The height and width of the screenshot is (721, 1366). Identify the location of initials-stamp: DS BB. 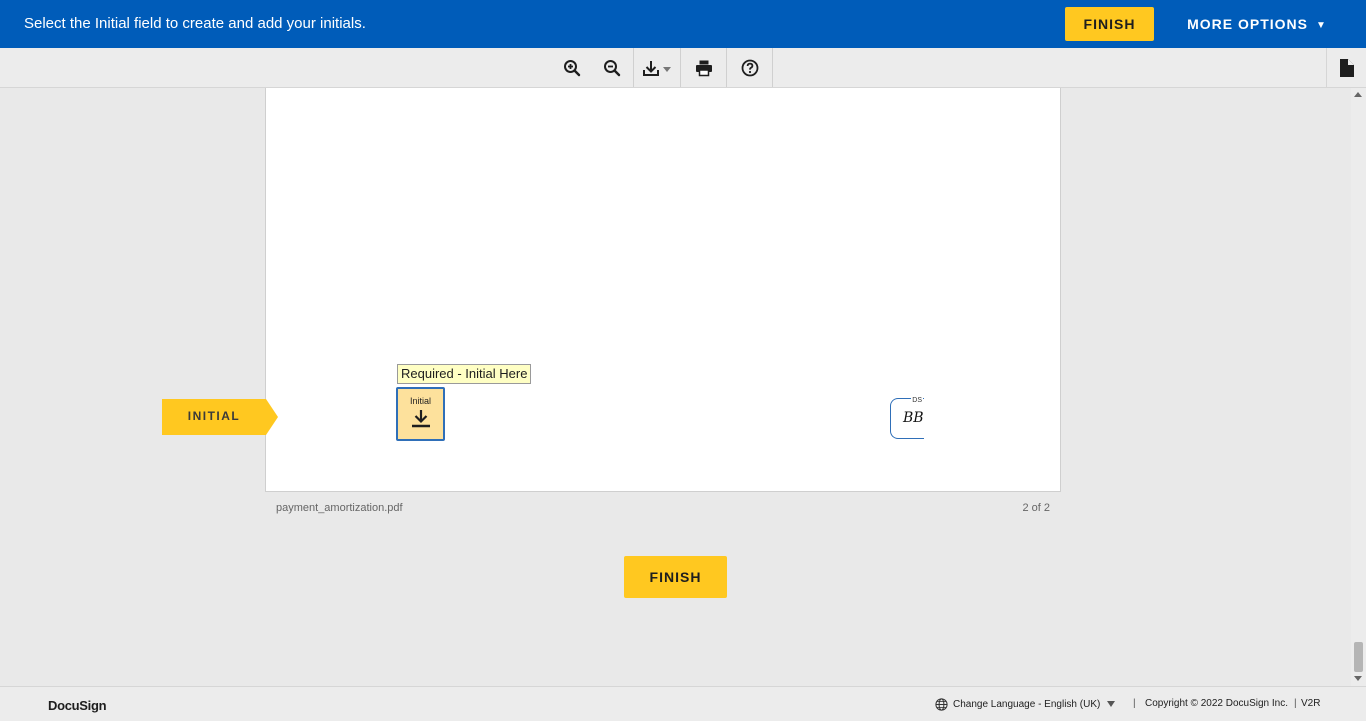
(907, 418).